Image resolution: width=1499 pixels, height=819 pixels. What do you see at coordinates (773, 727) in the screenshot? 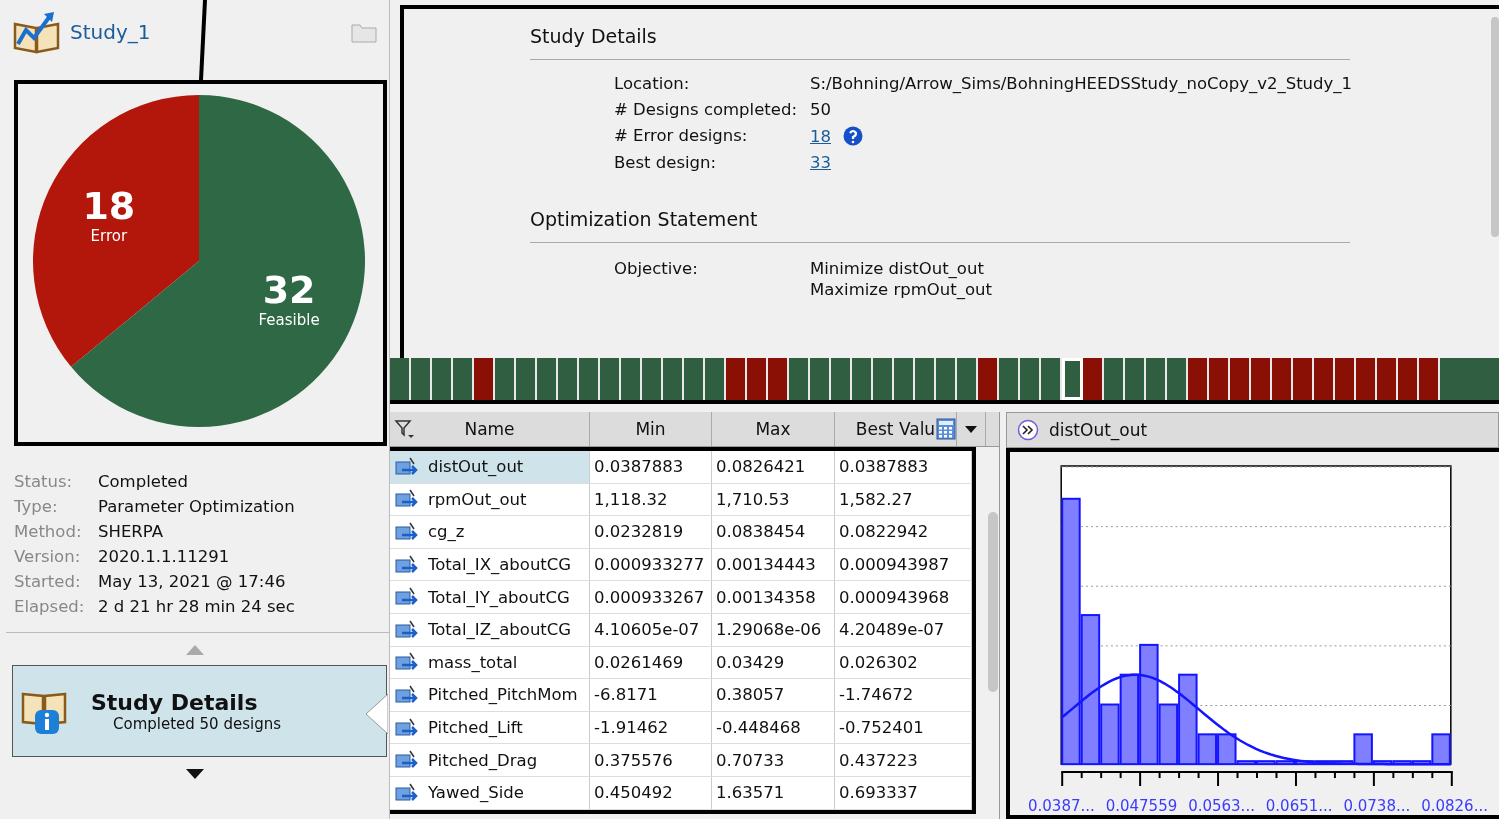
I see `table-cell: -0.448468` at bounding box center [773, 727].